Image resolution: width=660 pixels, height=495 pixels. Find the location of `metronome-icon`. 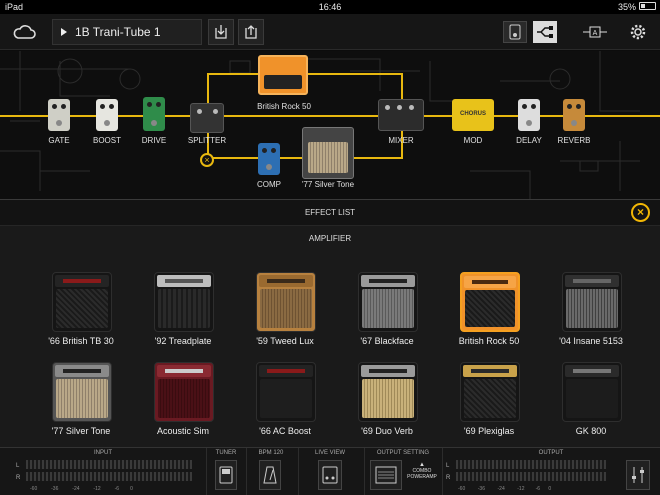

metronome-icon is located at coordinates (270, 475).